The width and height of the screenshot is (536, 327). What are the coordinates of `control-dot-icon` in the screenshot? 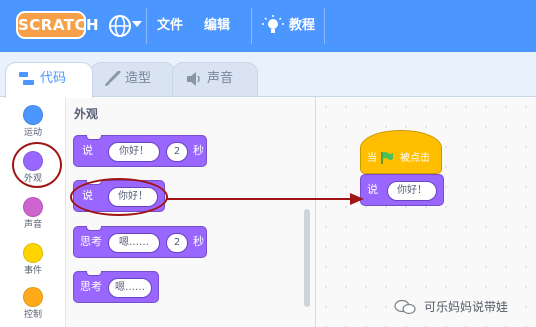 It's located at (33, 297).